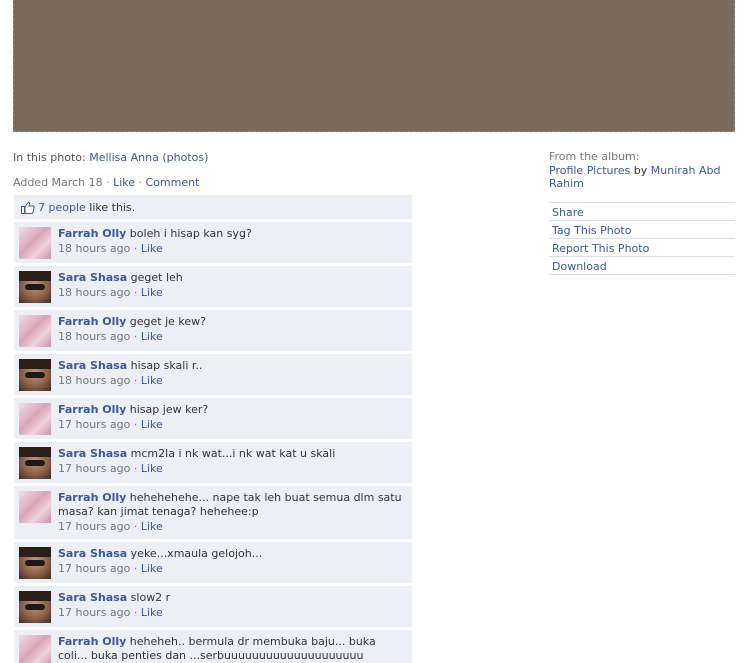  Describe the element at coordinates (232, 322) in the screenshot. I see `comment-body: Farrah Olly geget je kew?` at that location.